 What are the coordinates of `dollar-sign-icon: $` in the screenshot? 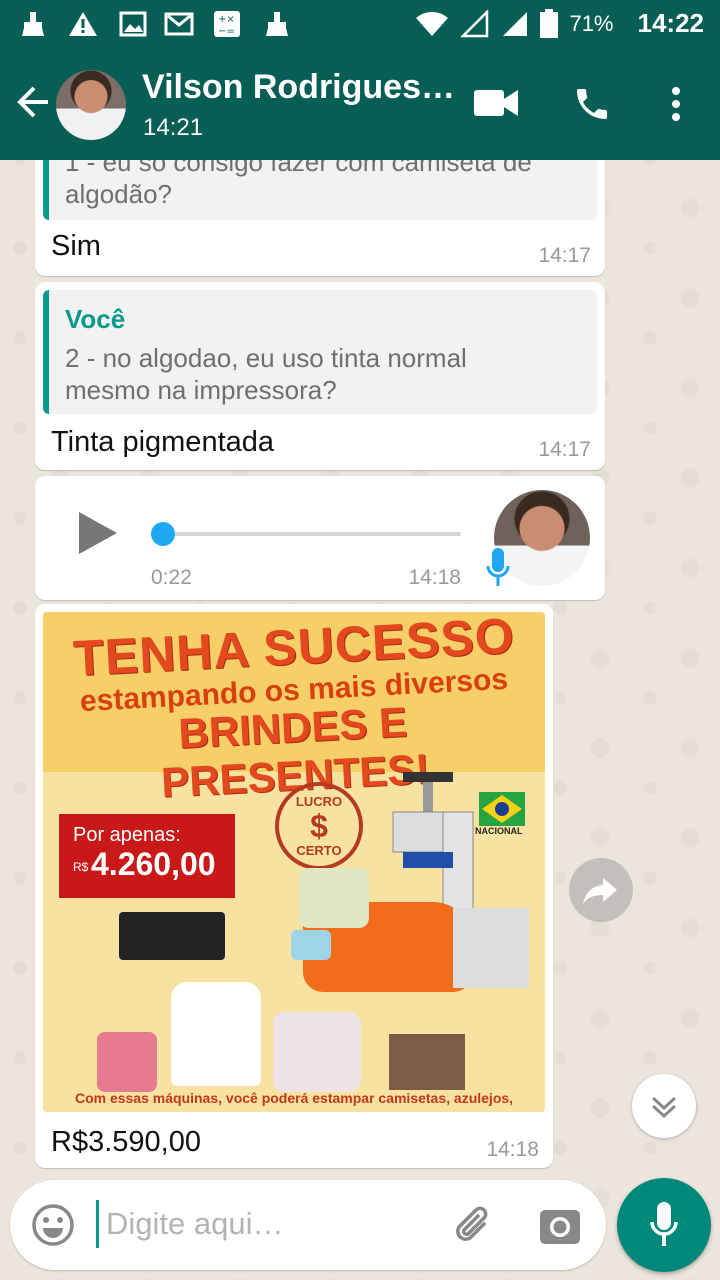 It's located at (319, 826).